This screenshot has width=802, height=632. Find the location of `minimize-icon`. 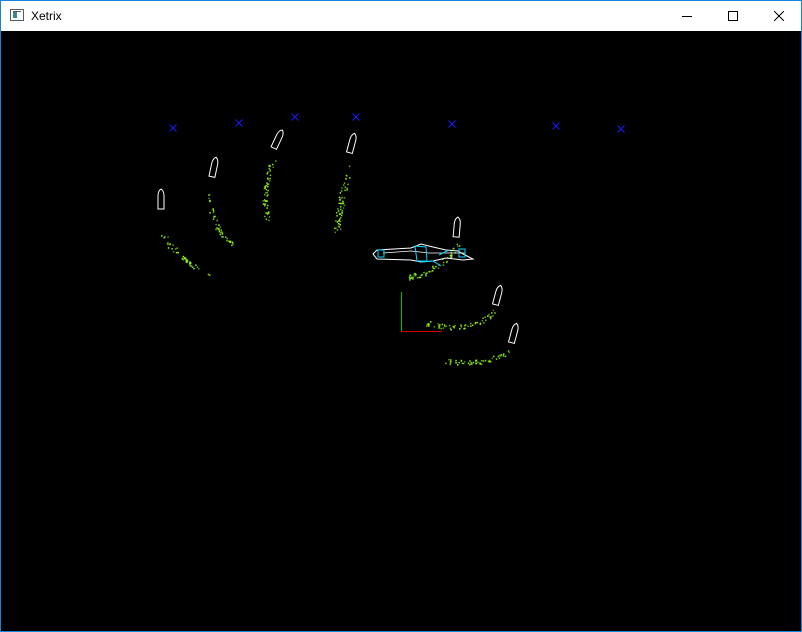

minimize-icon is located at coordinates (687, 16).